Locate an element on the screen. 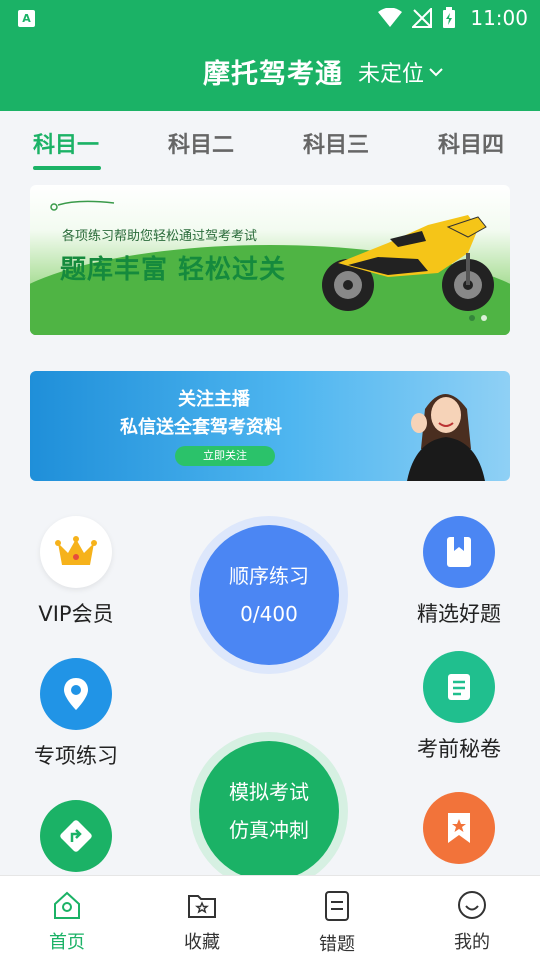 This screenshot has height=960, width=540. turn-sign-icon is located at coordinates (76, 836).